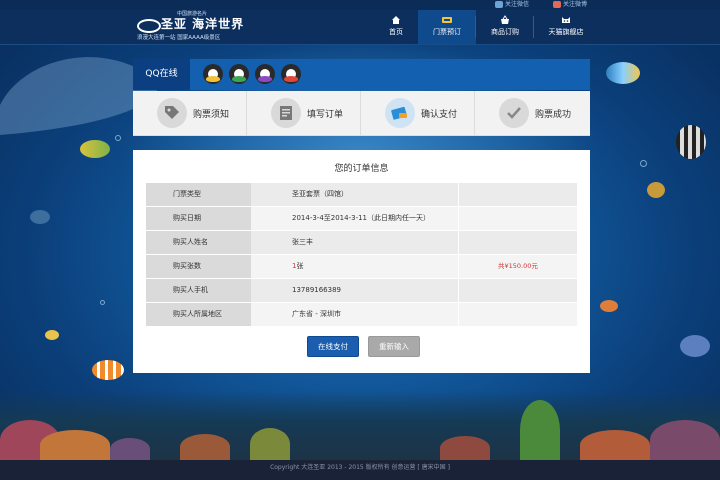  Describe the element at coordinates (505, 27) in the screenshot. I see `nav-product-order: 商品订购` at that location.